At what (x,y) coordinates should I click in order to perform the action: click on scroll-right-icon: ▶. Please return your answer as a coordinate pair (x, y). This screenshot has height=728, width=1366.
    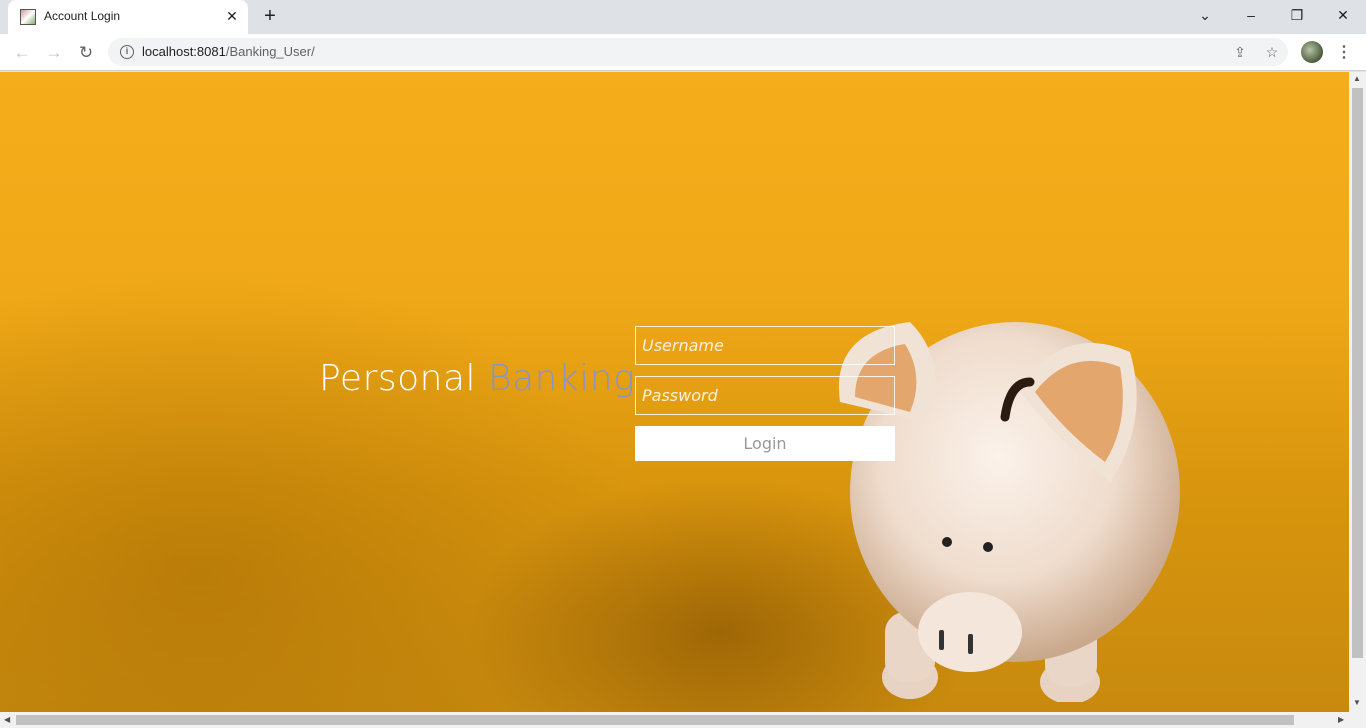
    Looking at the image, I should click on (1341, 719).